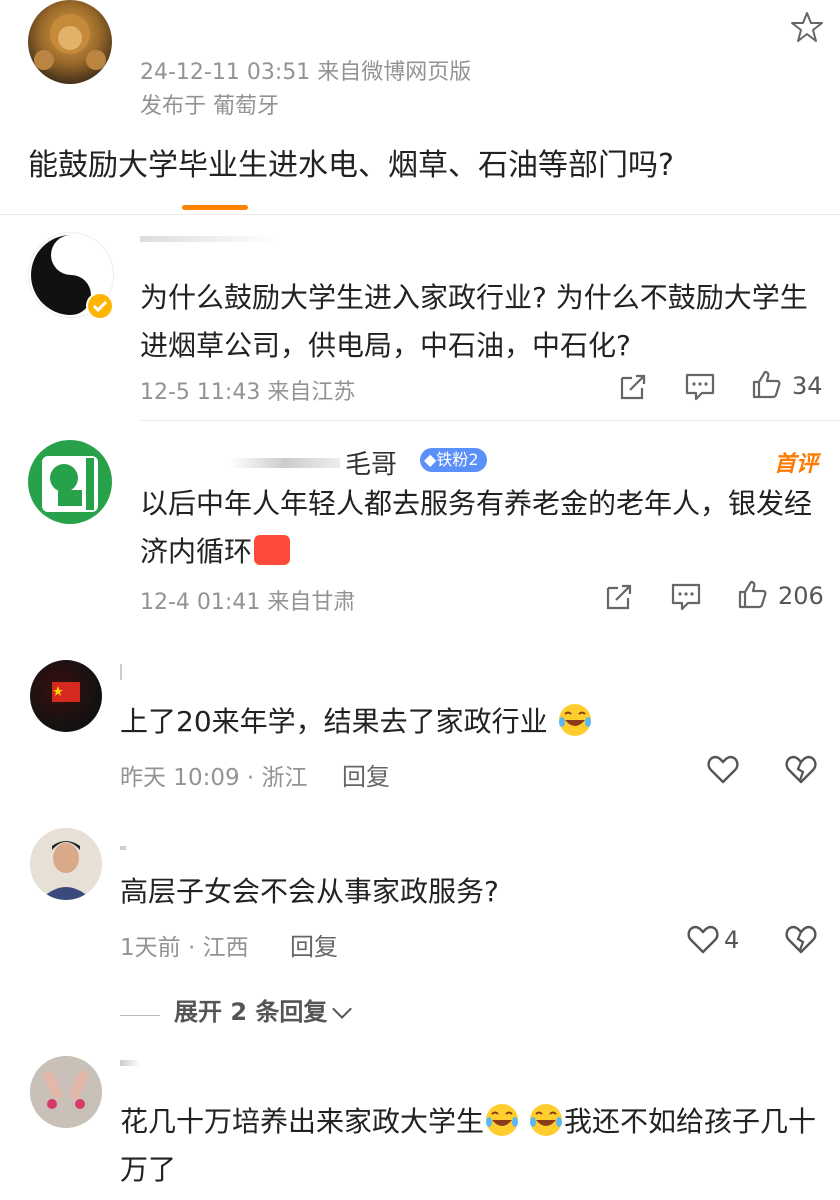  I want to click on emoji-icon, so click(272, 550).